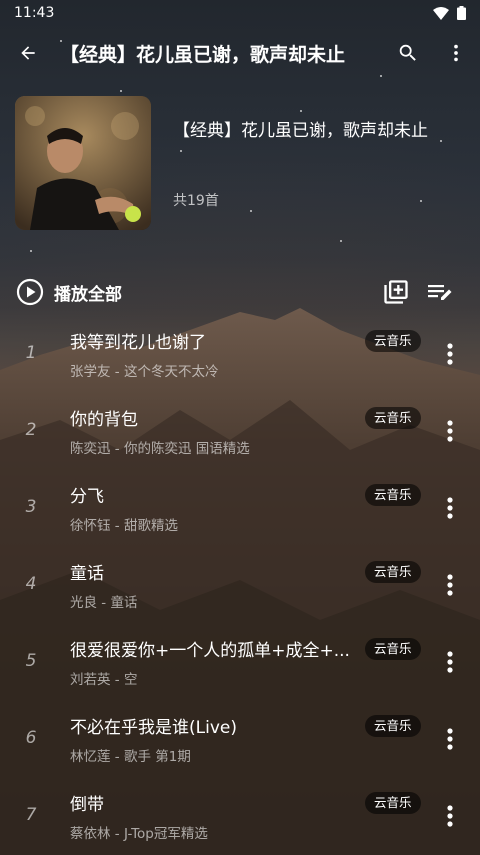 The height and width of the screenshot is (855, 480). What do you see at coordinates (87, 497) in the screenshot?
I see `song-title: 分飞` at bounding box center [87, 497].